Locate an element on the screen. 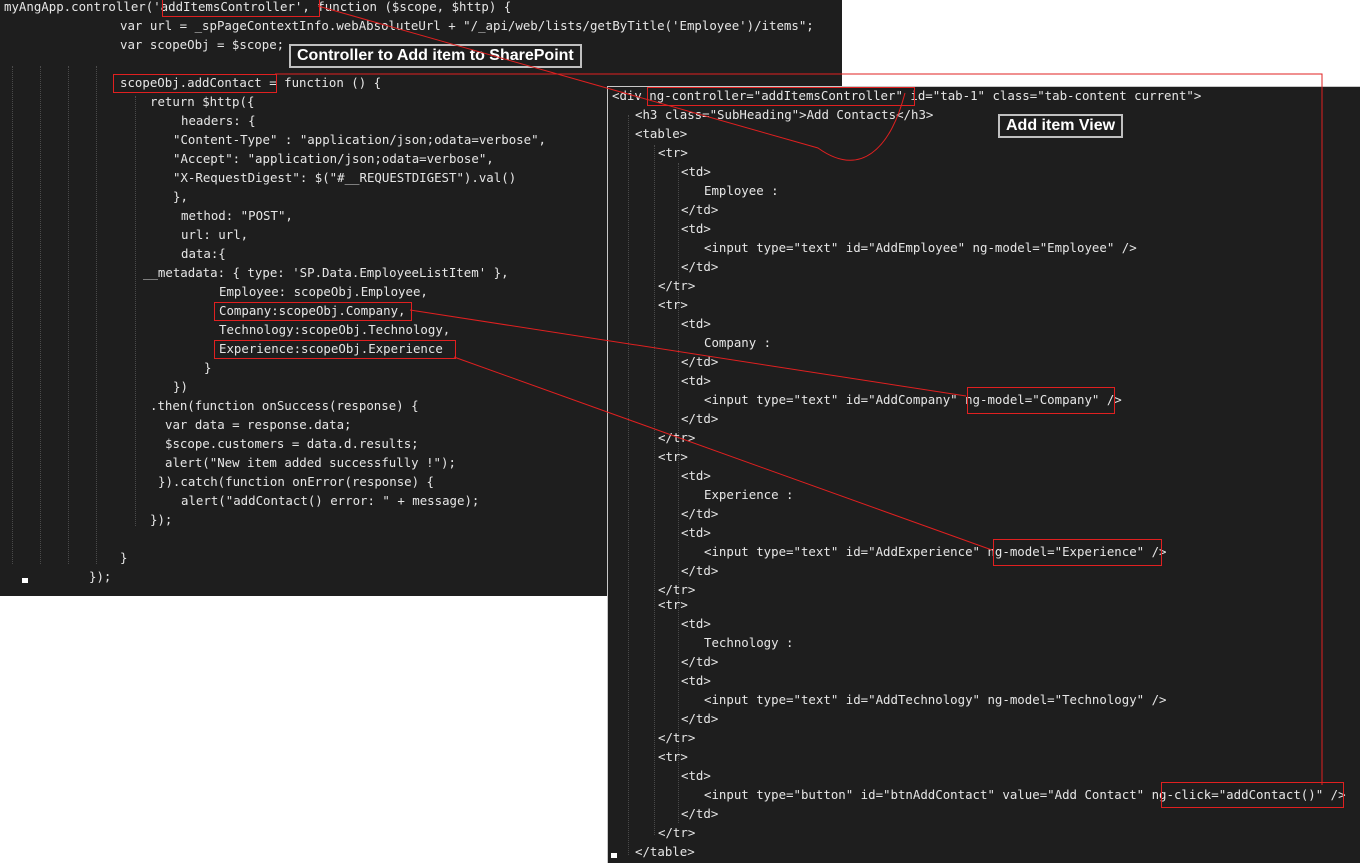 This screenshot has height=868, width=1360. connector-experience is located at coordinates (723, 453).